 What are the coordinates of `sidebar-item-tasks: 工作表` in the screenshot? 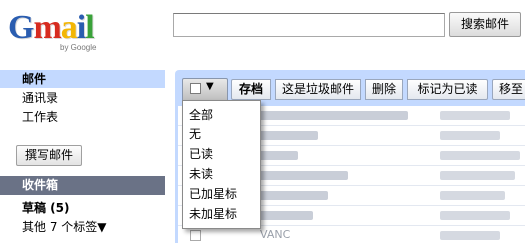 It's located at (82, 117).